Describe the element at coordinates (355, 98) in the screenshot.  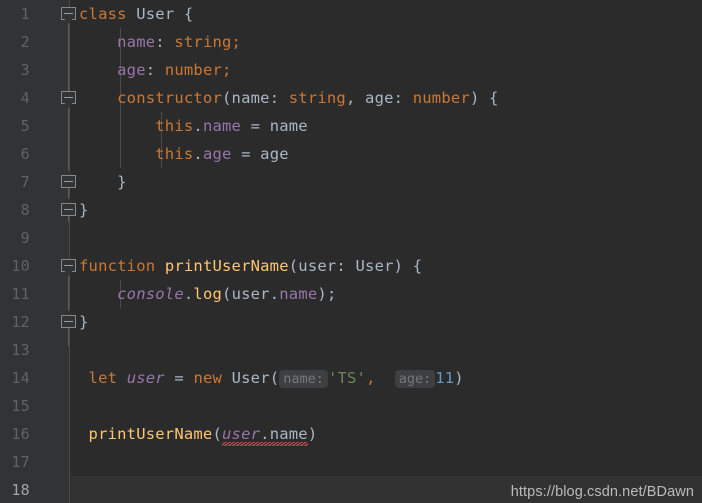
I see `token-punctuation: ,` at that location.